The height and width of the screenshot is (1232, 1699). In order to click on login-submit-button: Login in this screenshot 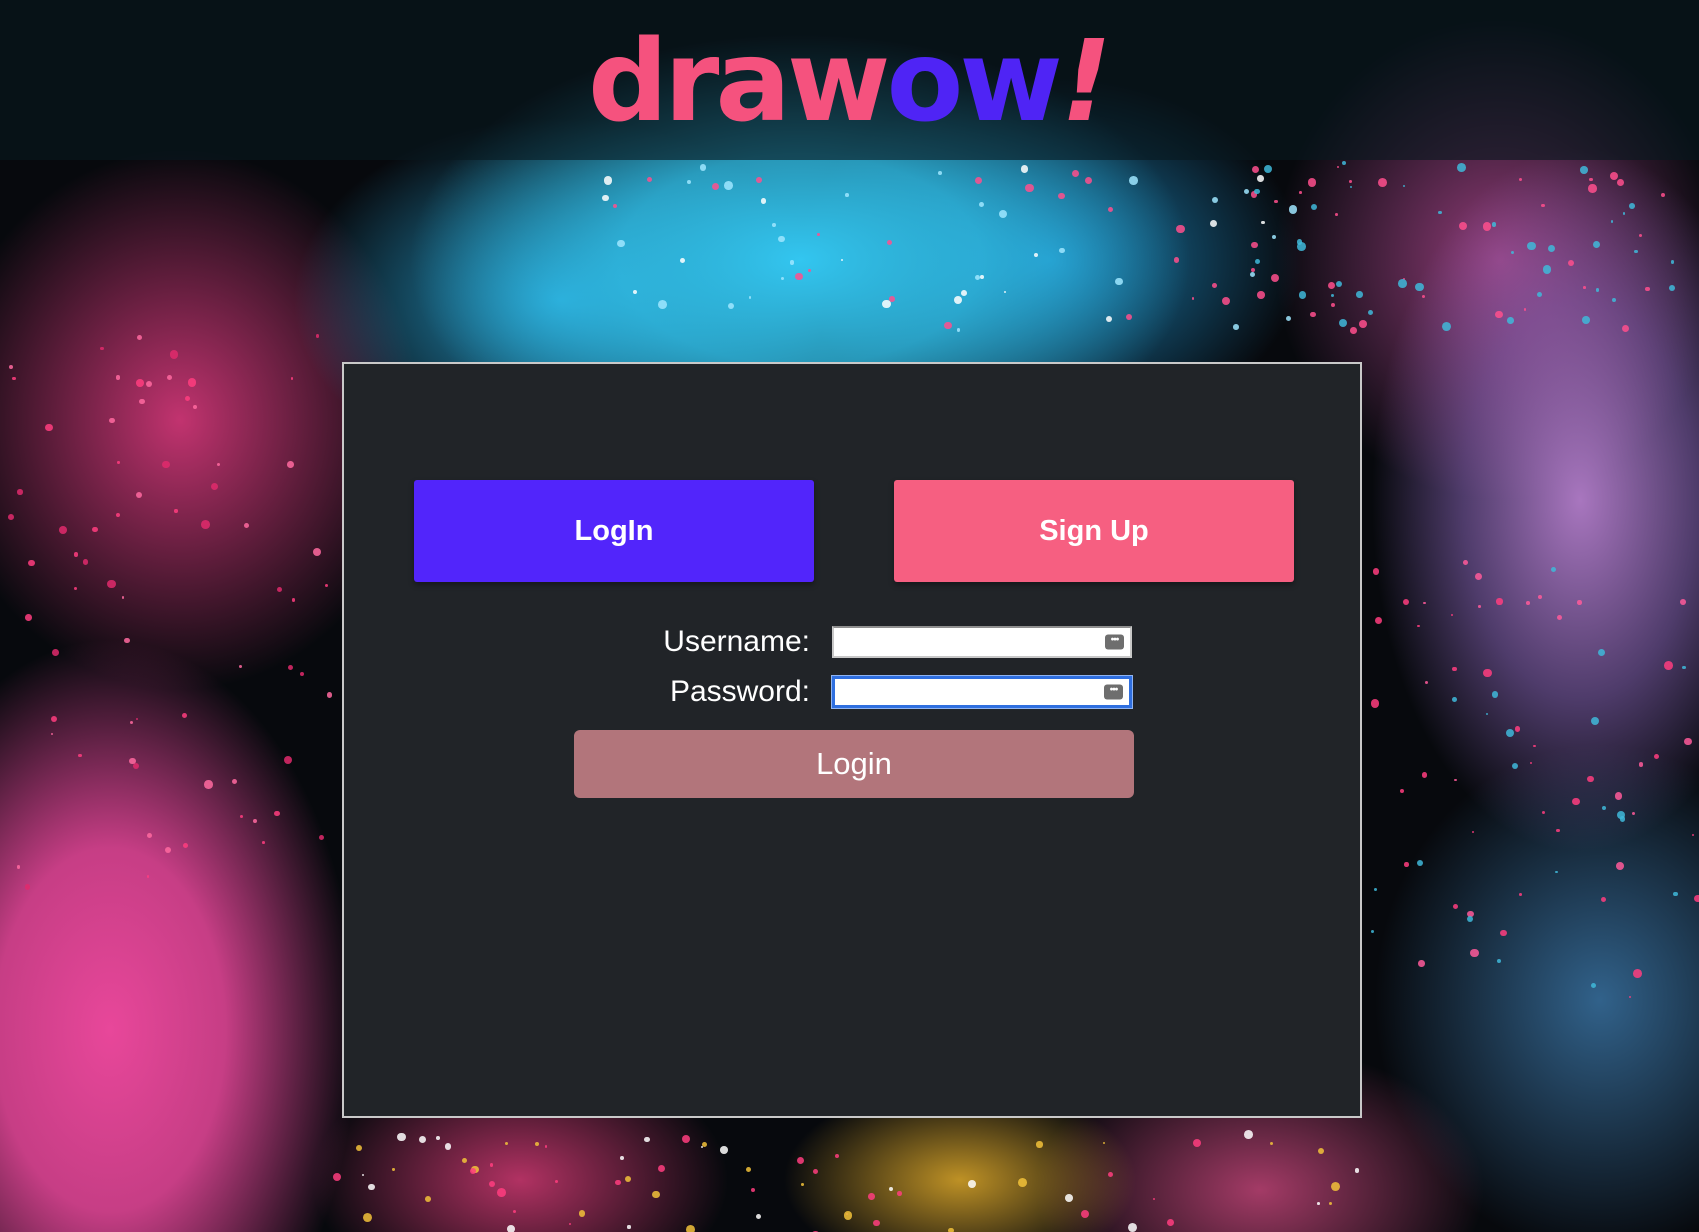, I will do `click(854, 764)`.